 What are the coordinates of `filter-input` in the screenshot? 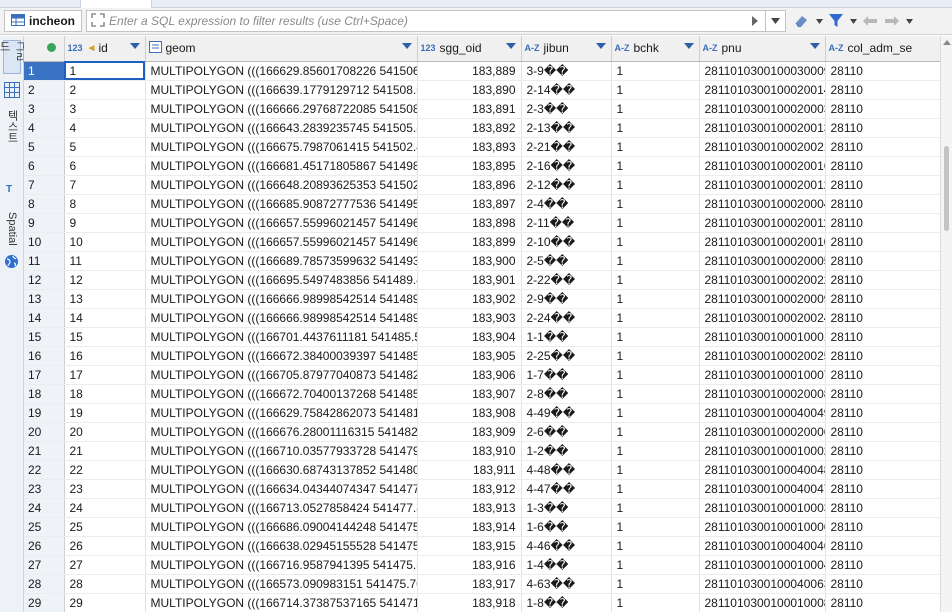 It's located at (439, 21).